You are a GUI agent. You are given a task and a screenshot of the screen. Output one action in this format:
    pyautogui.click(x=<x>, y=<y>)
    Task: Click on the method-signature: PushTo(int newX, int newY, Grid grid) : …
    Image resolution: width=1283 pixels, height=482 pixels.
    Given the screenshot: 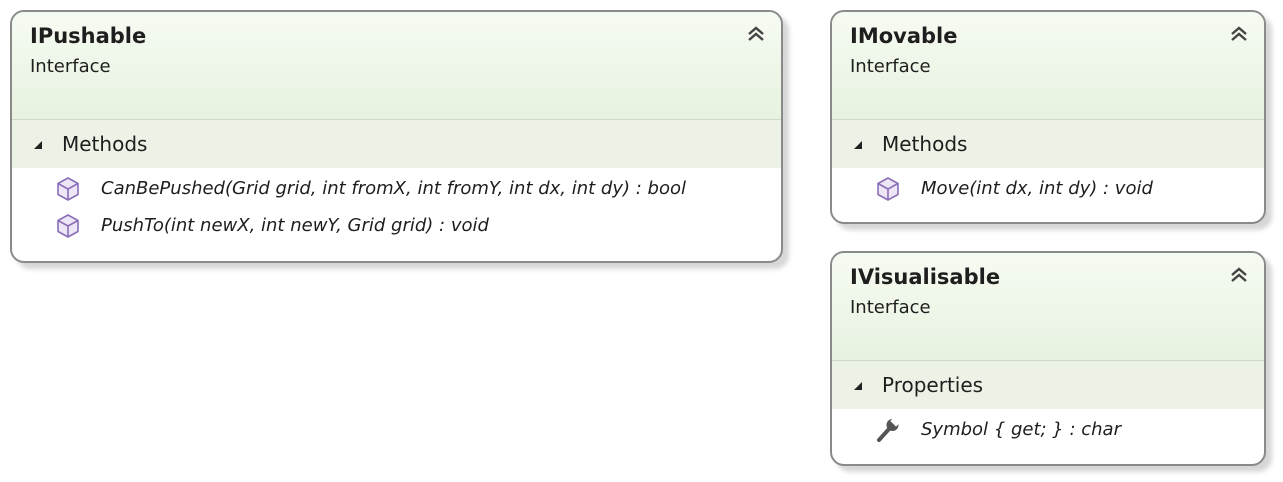 What is the action you would take?
    pyautogui.click(x=295, y=225)
    